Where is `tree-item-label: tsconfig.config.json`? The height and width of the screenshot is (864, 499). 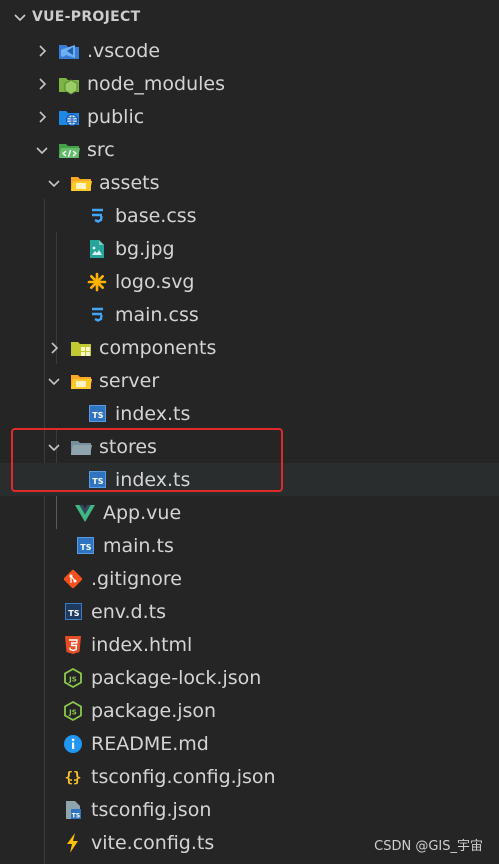
tree-item-label: tsconfig.config.json is located at coordinates (183, 776).